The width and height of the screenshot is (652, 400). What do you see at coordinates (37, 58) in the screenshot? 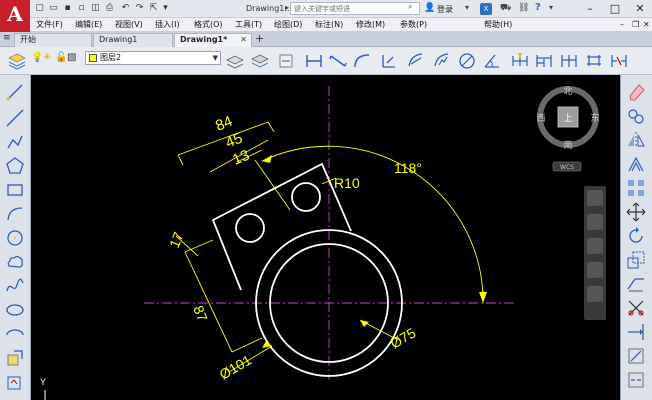
I see `bulb-icon: 💡` at bounding box center [37, 58].